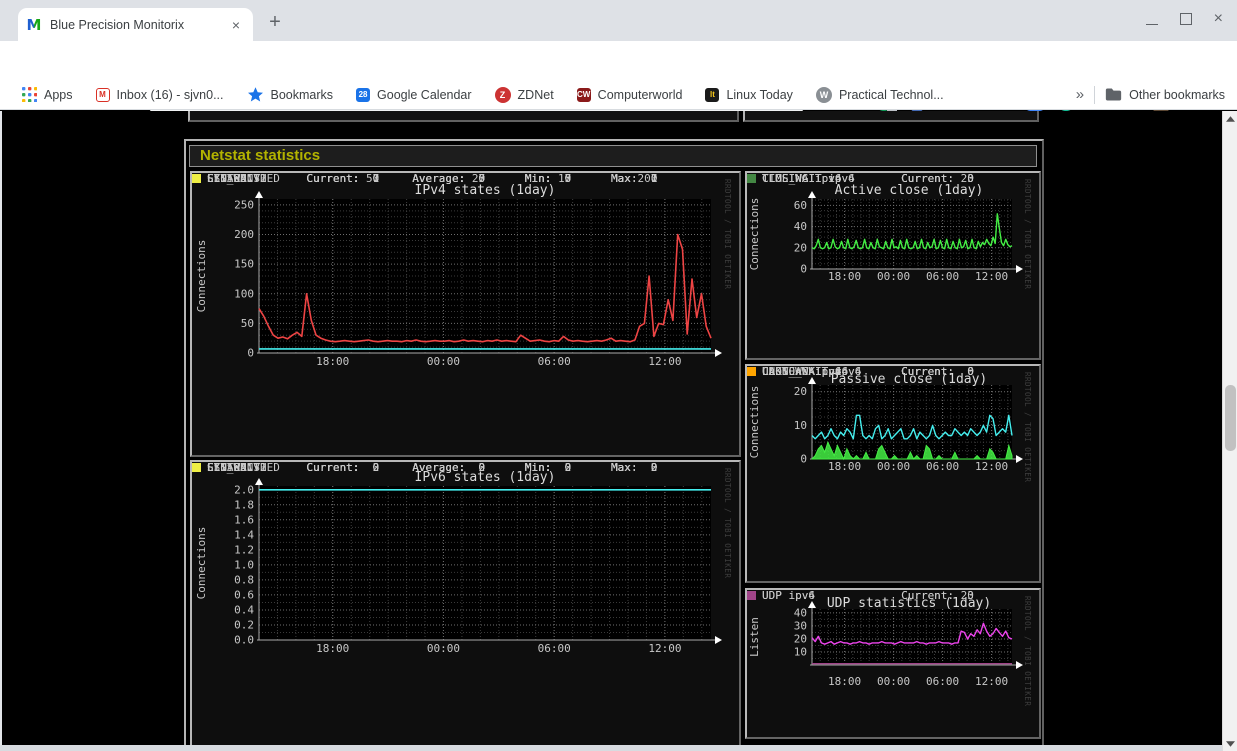  What do you see at coordinates (860, 371) in the screenshot?
I see `legend-row: UNKNOWN ipv6 Current: 0` at bounding box center [860, 371].